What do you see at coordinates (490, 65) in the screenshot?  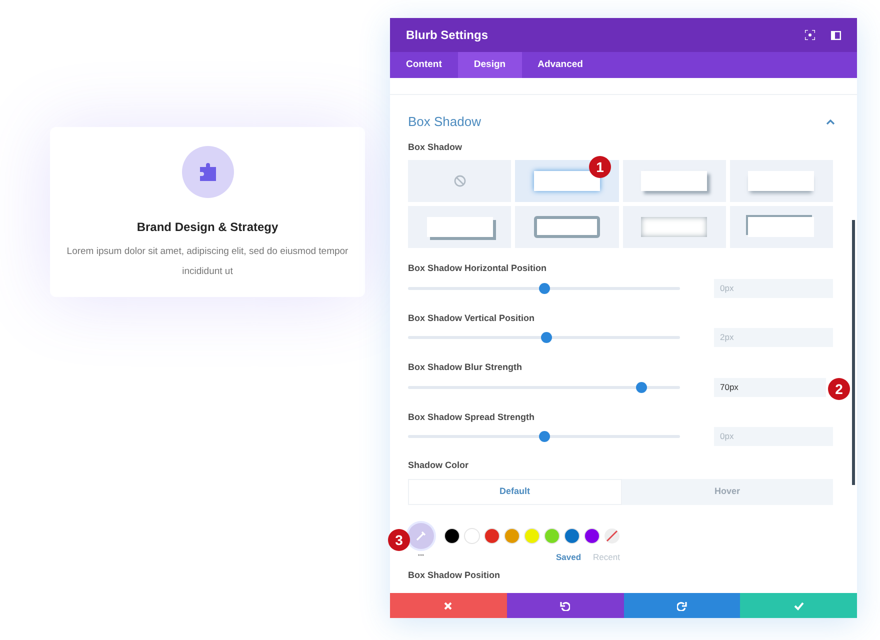 I see `panel-tab: Design` at bounding box center [490, 65].